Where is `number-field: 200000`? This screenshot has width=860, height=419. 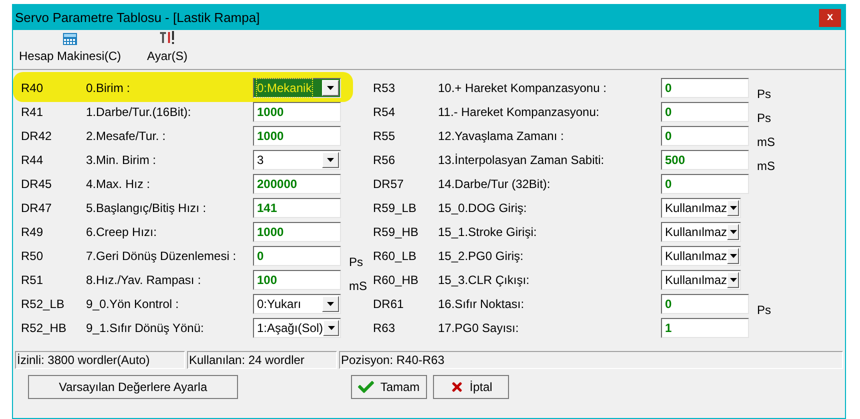 number-field: 200000 is located at coordinates (297, 184).